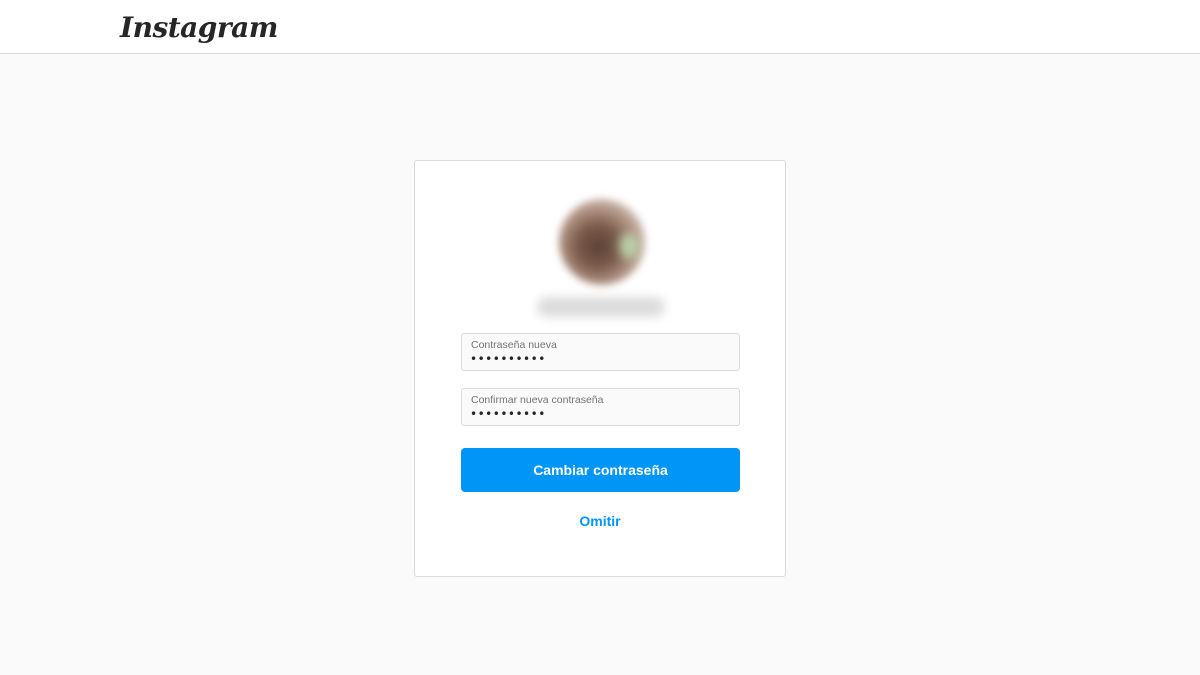 The height and width of the screenshot is (675, 1200). What do you see at coordinates (600, 414) in the screenshot?
I see `confirm-password-input` at bounding box center [600, 414].